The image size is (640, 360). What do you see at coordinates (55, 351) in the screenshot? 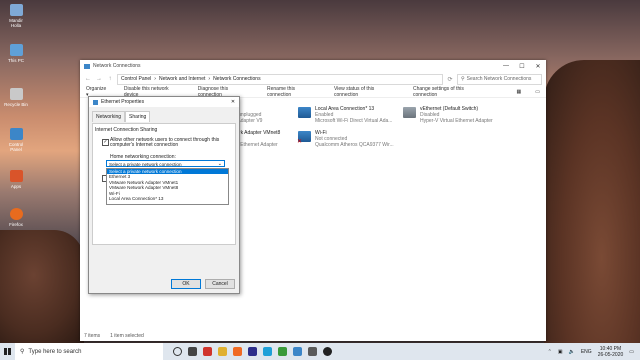
I see `taskbar-search-placeholder: Type here to search` at bounding box center [55, 351].